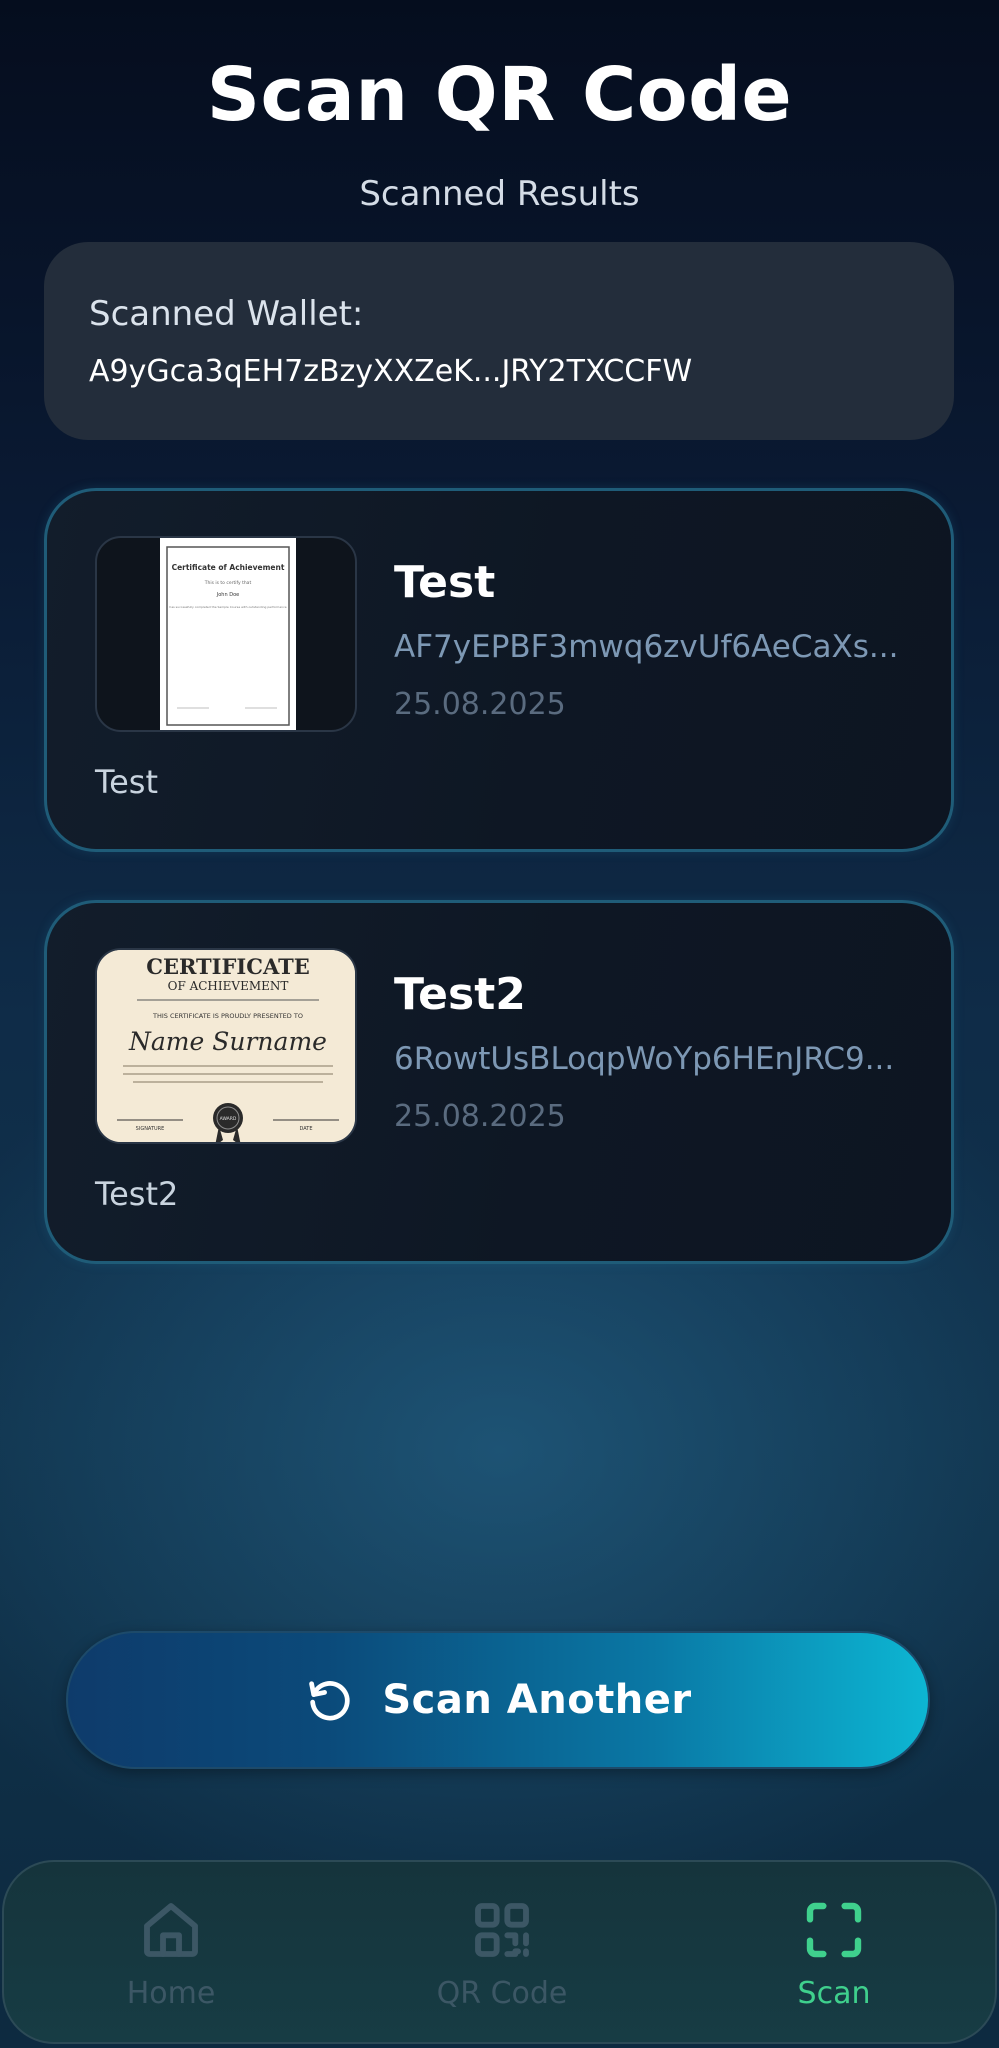  What do you see at coordinates (227, 595) in the screenshot?
I see `thumb-recipient: John Doe` at bounding box center [227, 595].